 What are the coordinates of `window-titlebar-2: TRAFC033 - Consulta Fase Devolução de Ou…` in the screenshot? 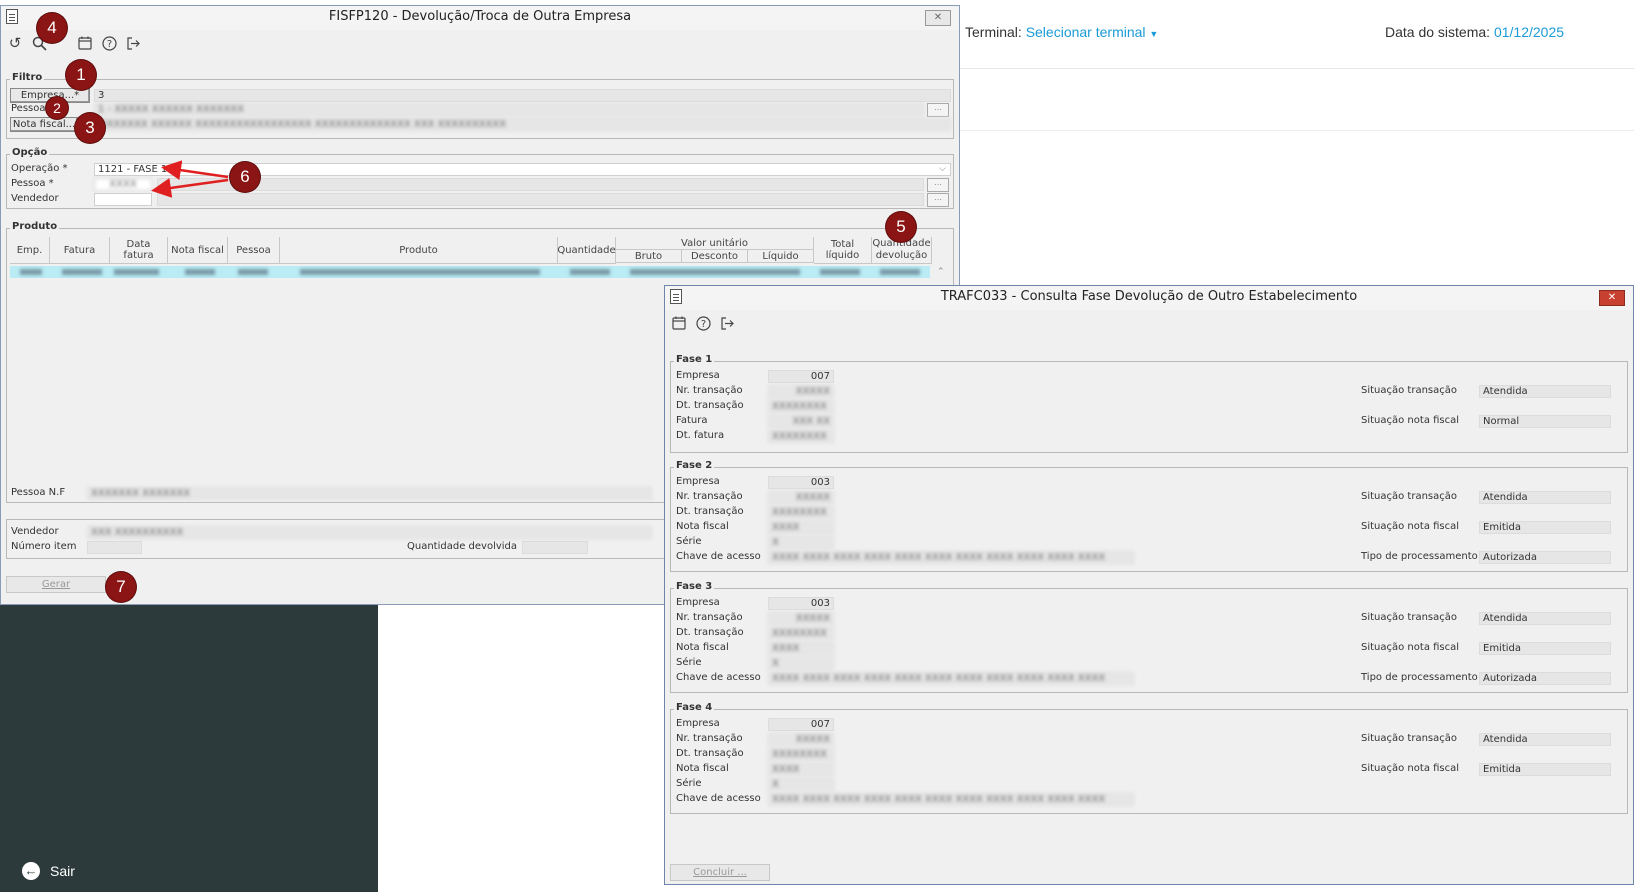 It's located at (1149, 298).